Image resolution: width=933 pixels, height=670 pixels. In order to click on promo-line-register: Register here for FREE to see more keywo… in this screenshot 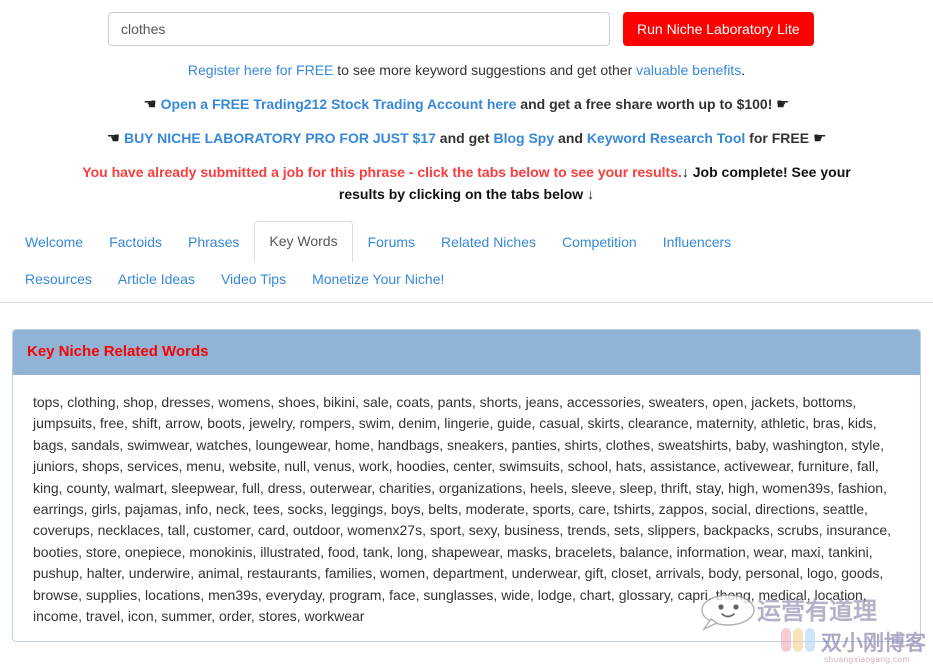, I will do `click(466, 71)`.